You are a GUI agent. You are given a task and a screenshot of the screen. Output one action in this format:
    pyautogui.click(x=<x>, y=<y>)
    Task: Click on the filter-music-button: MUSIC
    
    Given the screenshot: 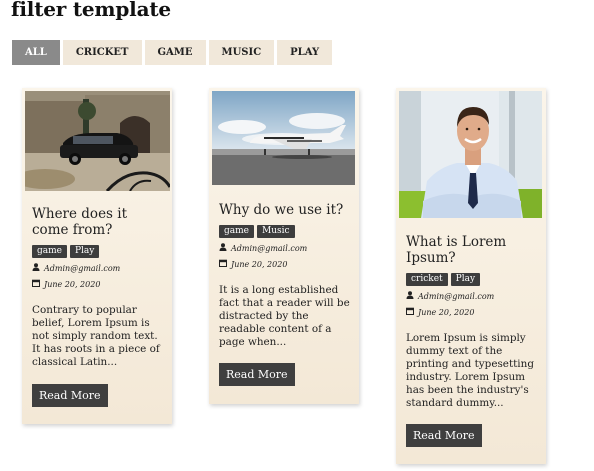 What is the action you would take?
    pyautogui.click(x=241, y=52)
    